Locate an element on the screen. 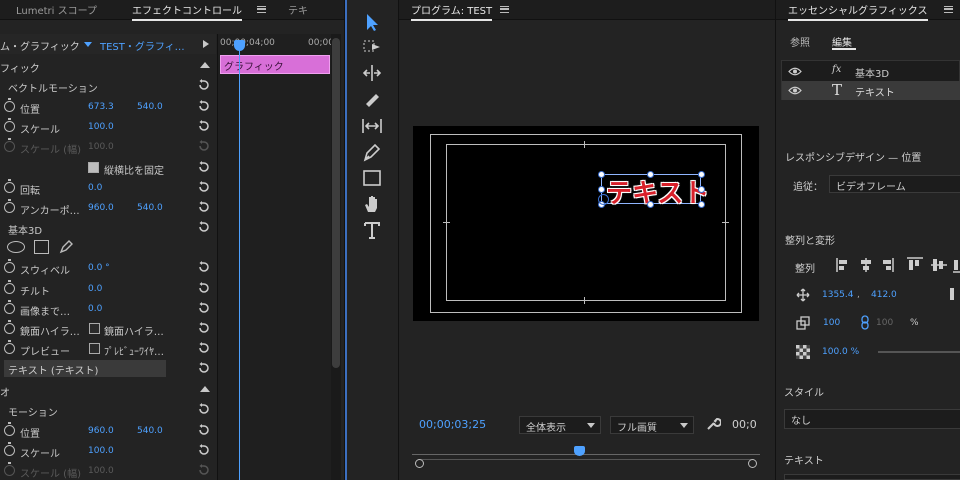  eg-position-x: 1355.4 is located at coordinates (838, 295).